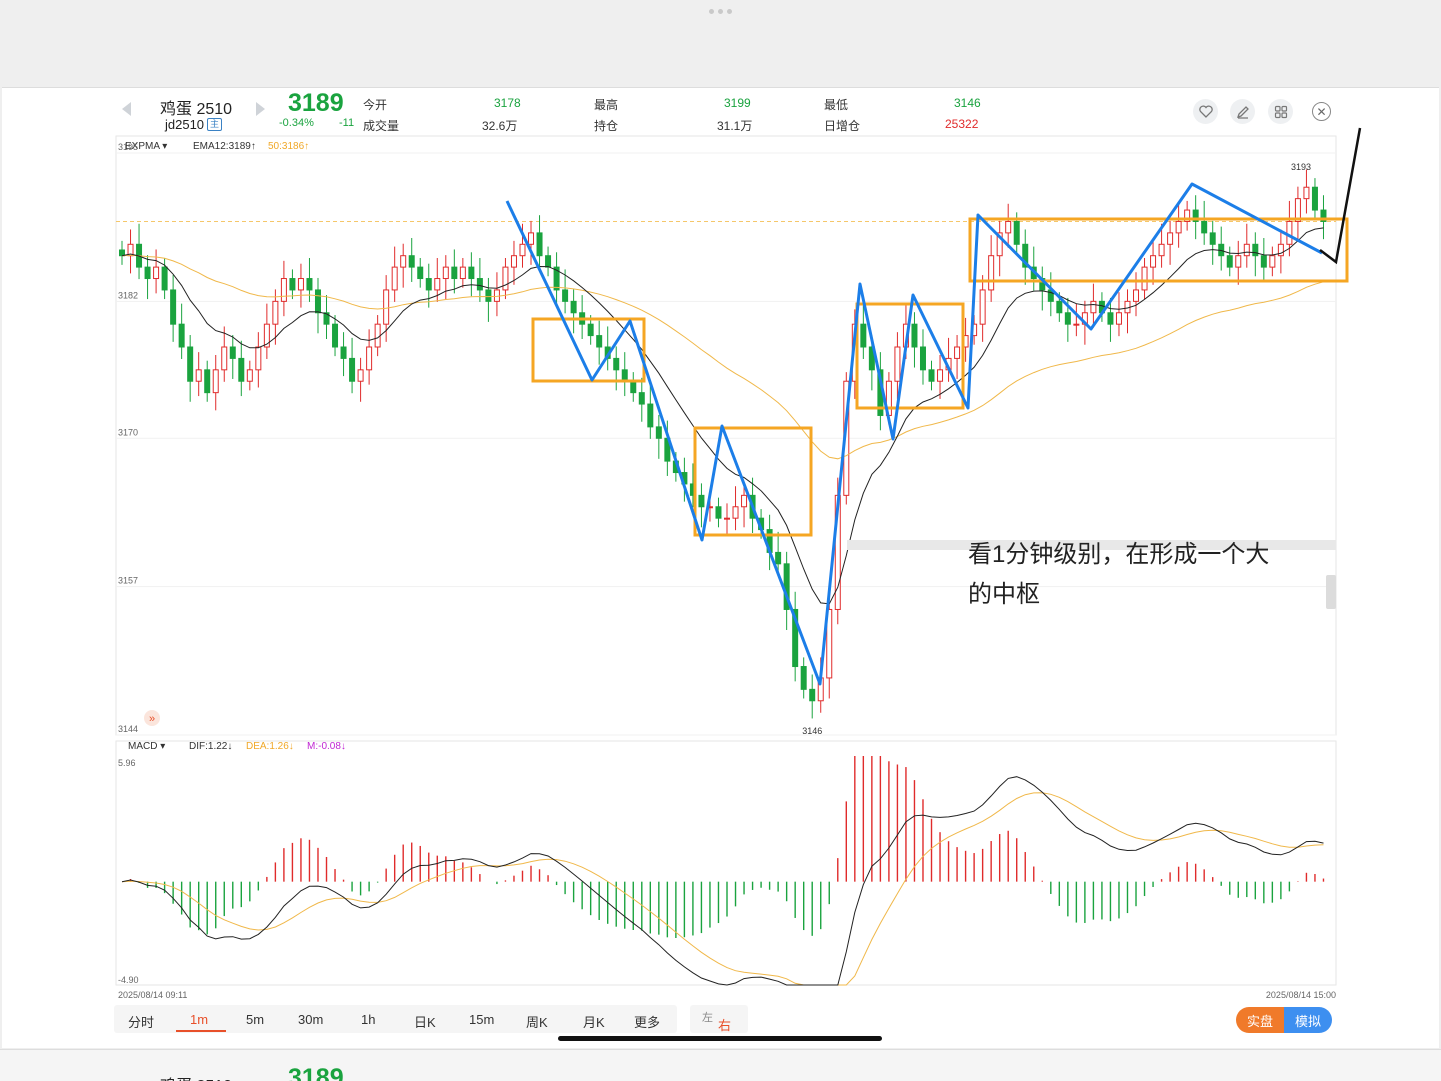 This screenshot has height=1081, width=1441. What do you see at coordinates (128, 729) in the screenshot?
I see `price-tick-label: 3144` at bounding box center [128, 729].